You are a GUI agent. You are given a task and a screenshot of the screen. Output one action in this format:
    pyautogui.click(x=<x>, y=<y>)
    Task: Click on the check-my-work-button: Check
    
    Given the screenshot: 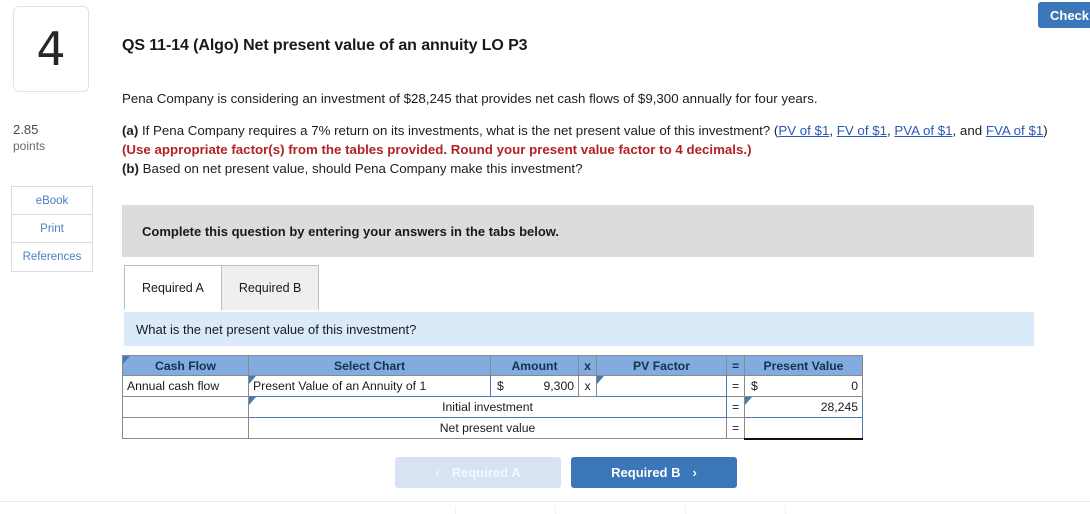 What is the action you would take?
    pyautogui.click(x=1064, y=15)
    